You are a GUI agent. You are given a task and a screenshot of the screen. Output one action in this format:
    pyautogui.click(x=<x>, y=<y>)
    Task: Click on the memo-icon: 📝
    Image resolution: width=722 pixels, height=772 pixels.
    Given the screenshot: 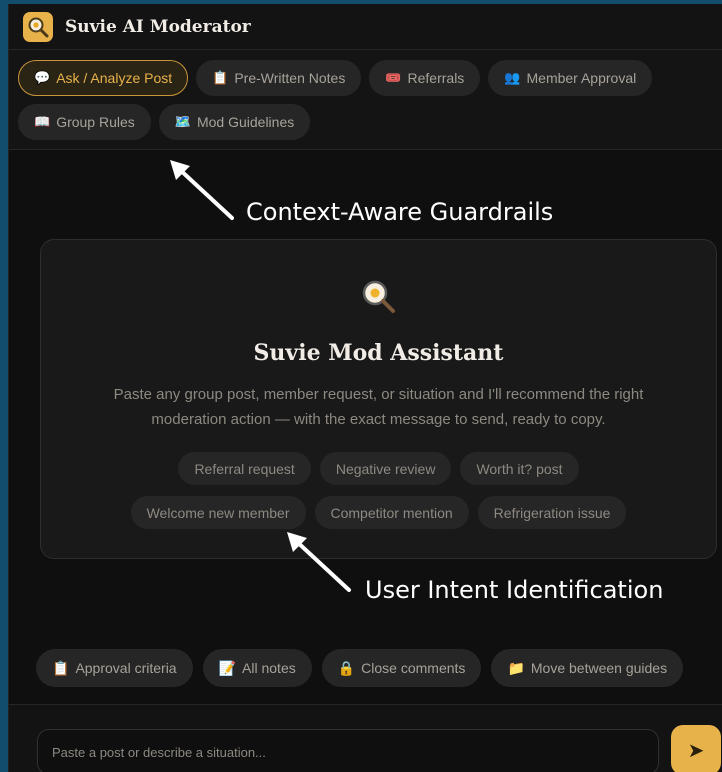 What is the action you would take?
    pyautogui.click(x=227, y=667)
    